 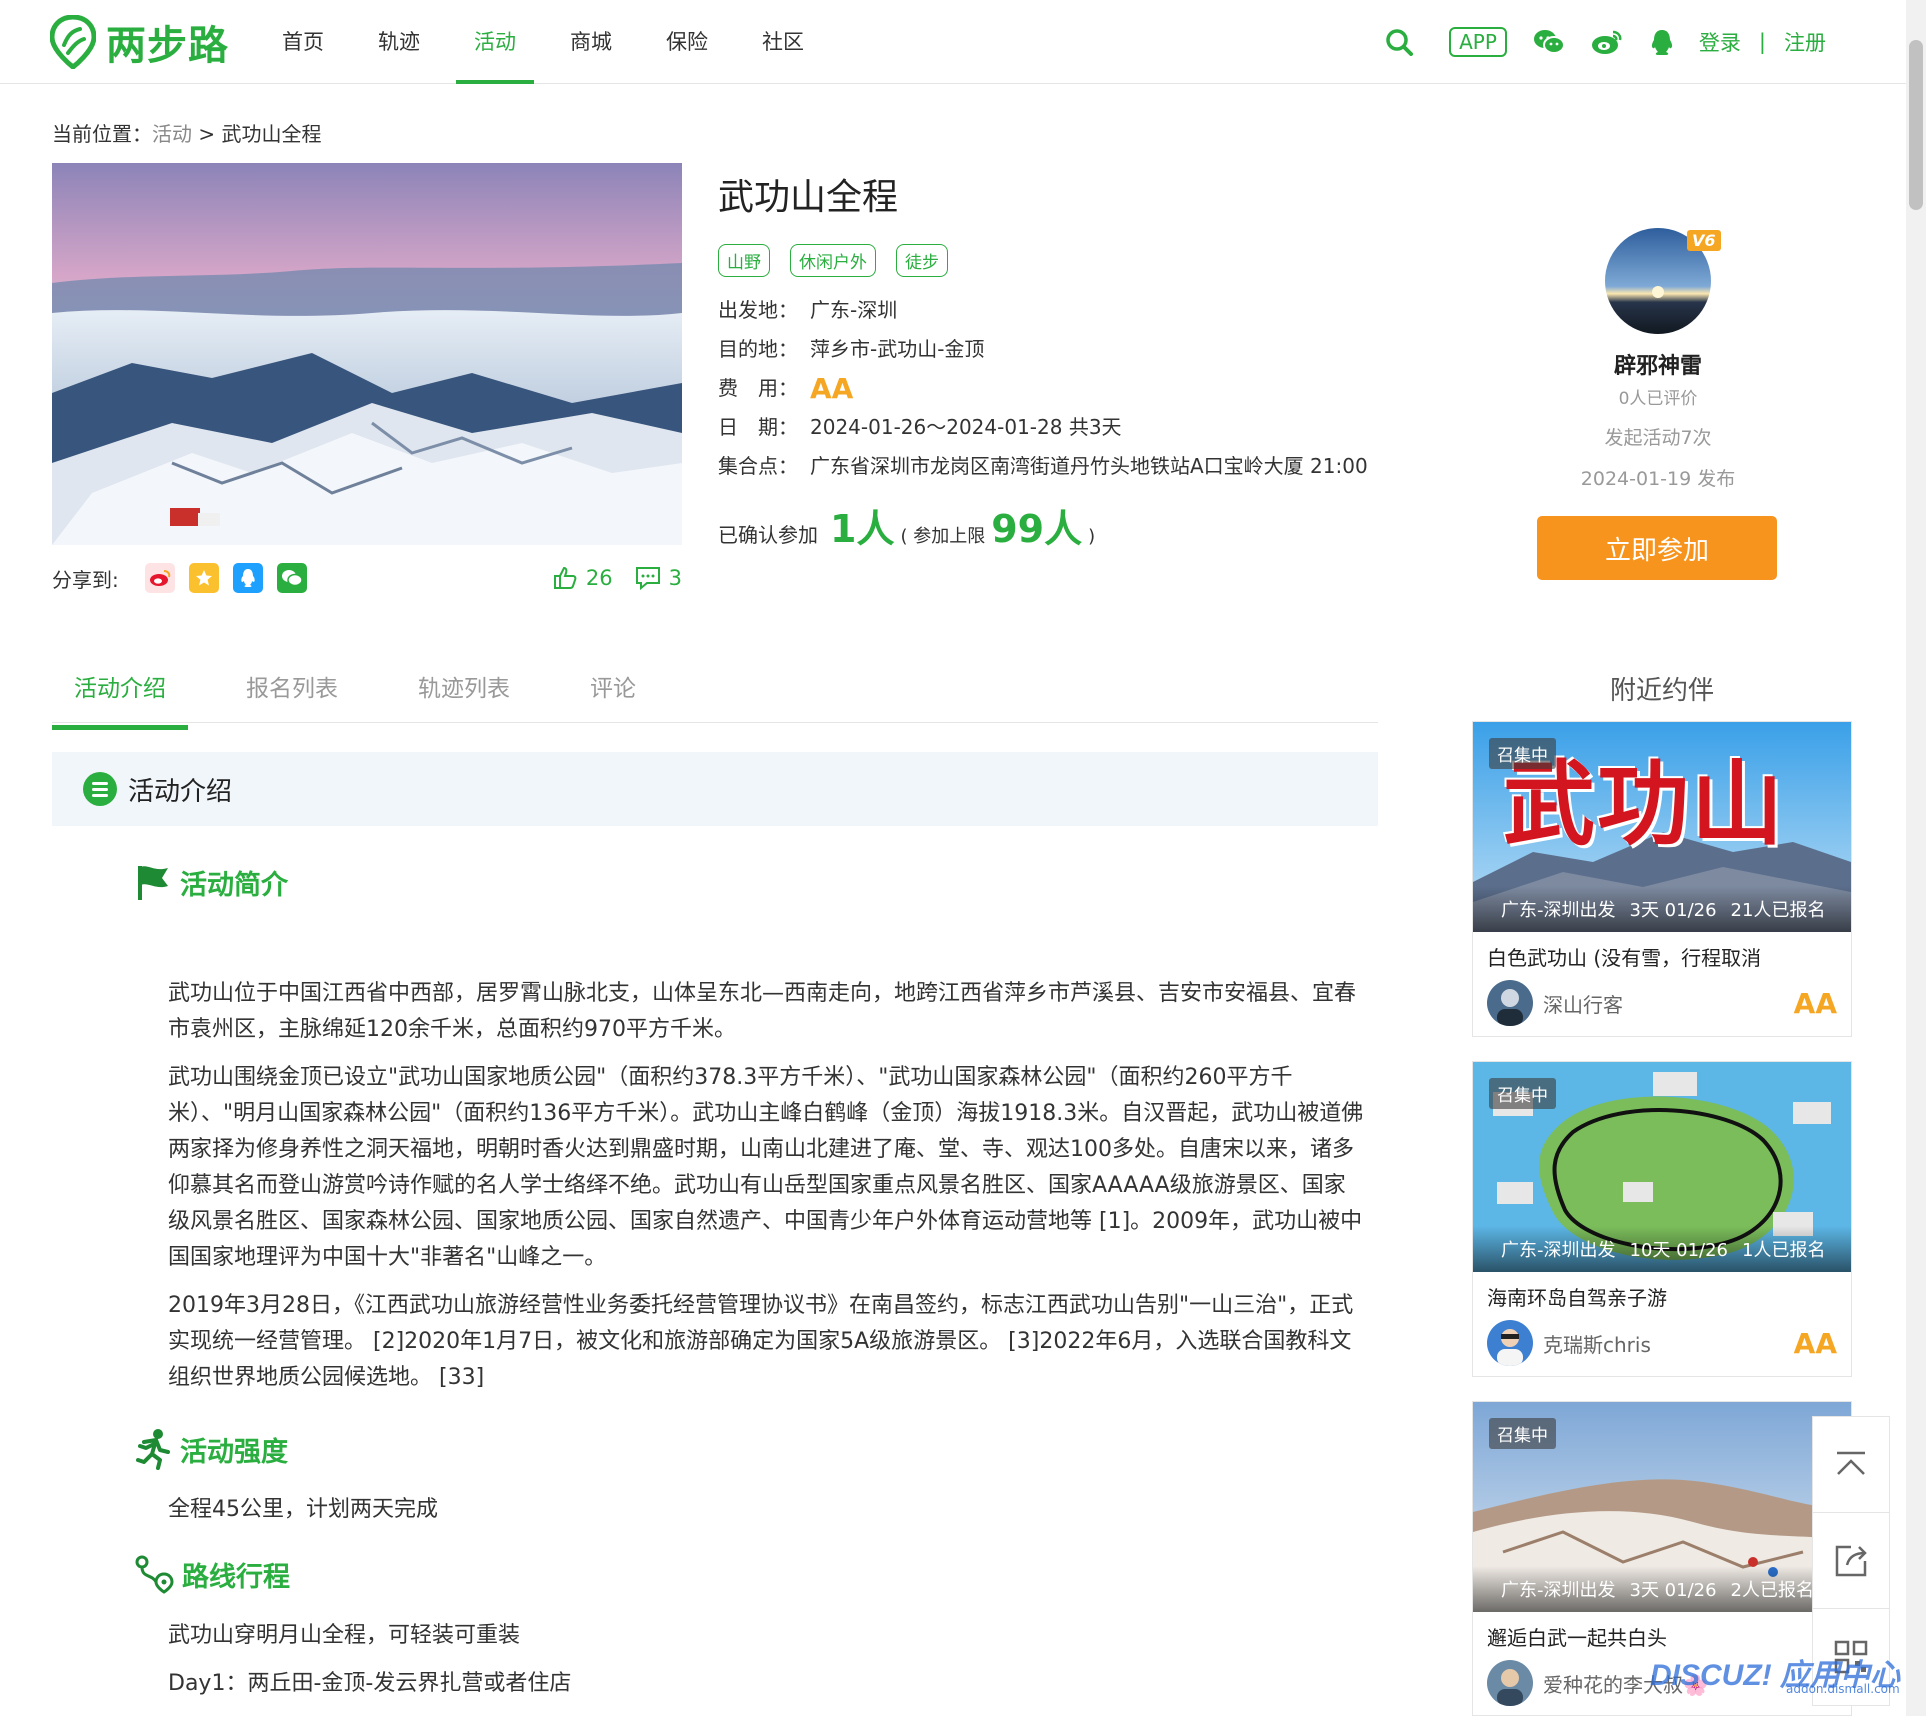 I want to click on card-cover-image: 召集中 广东-深圳出发 10天 01/26 1人已报名, so click(x=1662, y=1167).